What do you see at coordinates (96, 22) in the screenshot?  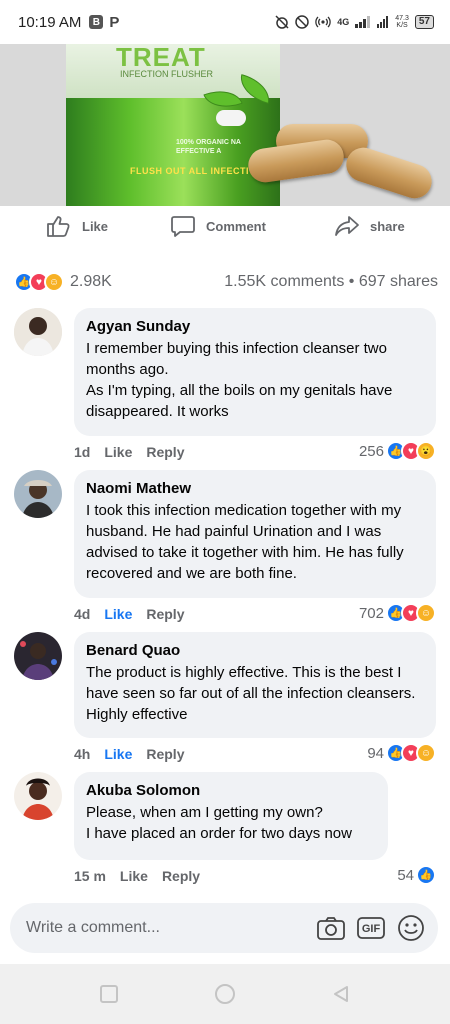 I see `app-notification-icon: B` at bounding box center [96, 22].